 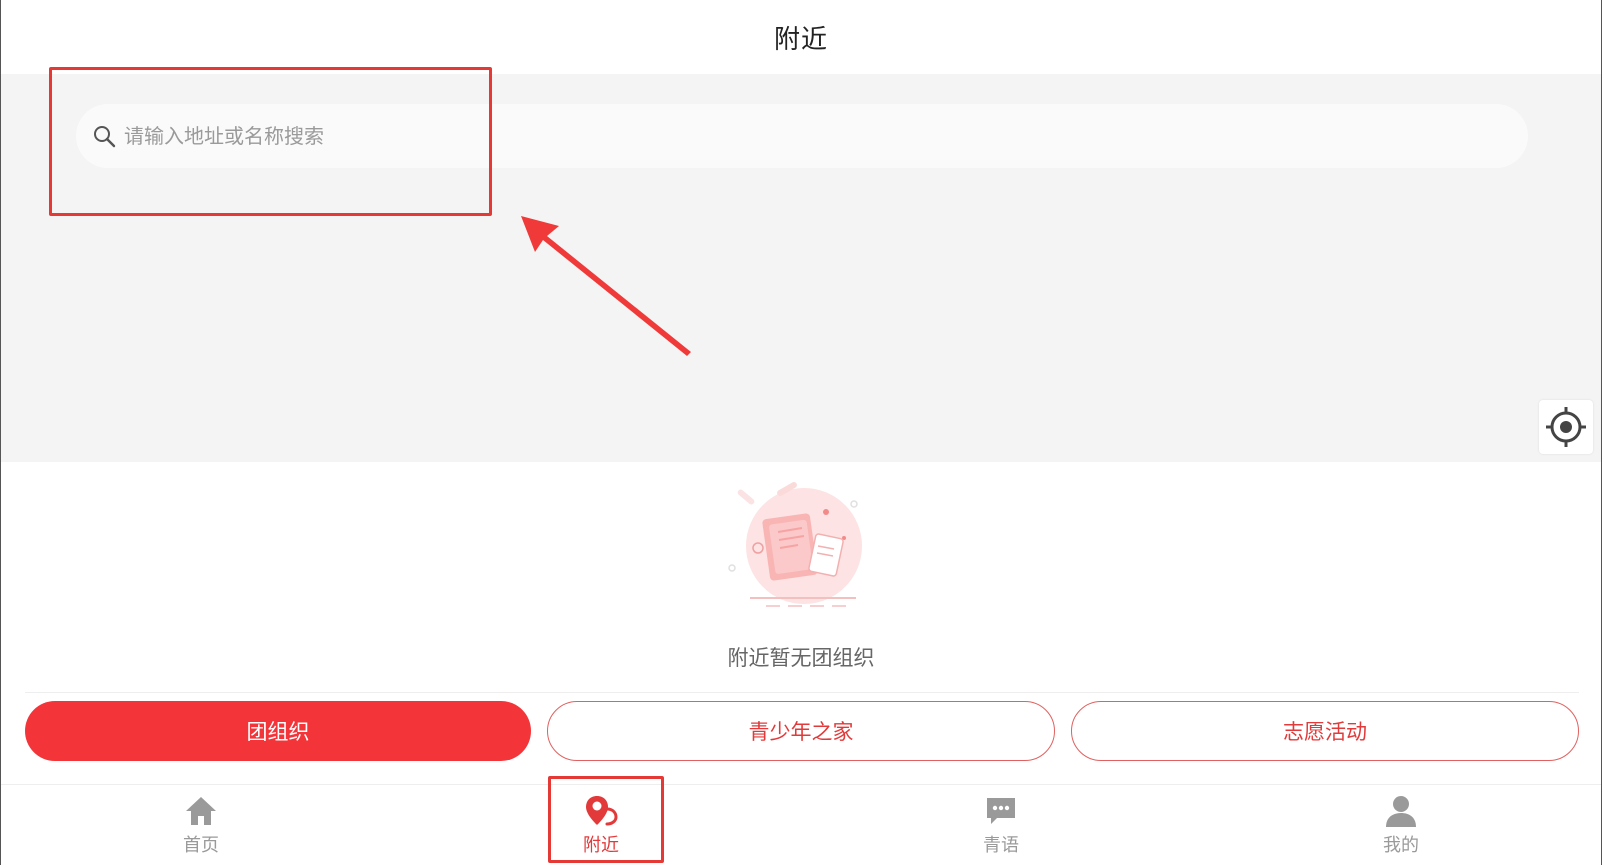 What do you see at coordinates (1325, 731) in the screenshot?
I see `tab-volunteer-activity: 志愿活动` at bounding box center [1325, 731].